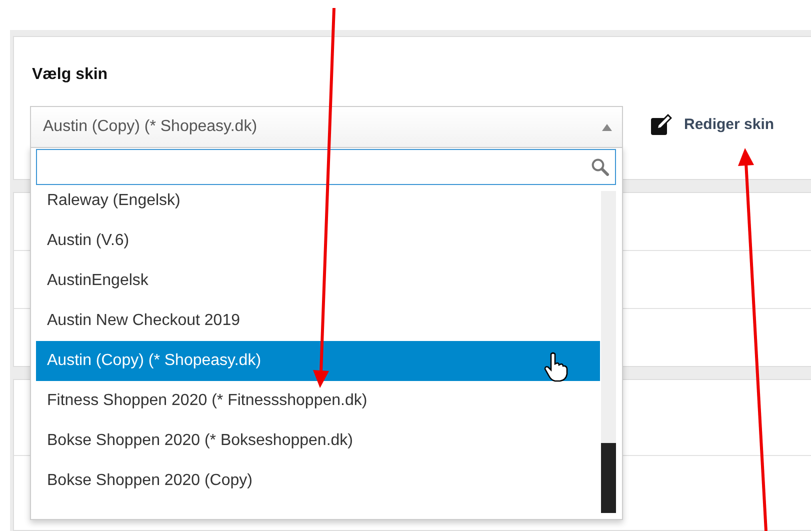 The image size is (811, 531). I want to click on edit-icon, so click(661, 125).